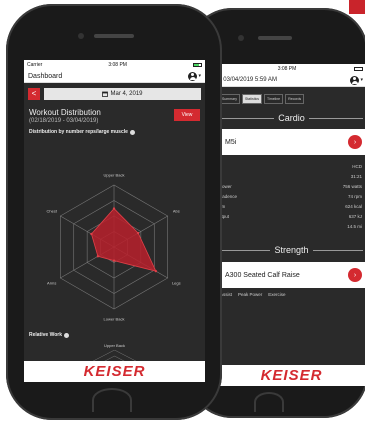 The width and height of the screenshot is (365, 424). I want to click on tab-records: Records, so click(295, 99).